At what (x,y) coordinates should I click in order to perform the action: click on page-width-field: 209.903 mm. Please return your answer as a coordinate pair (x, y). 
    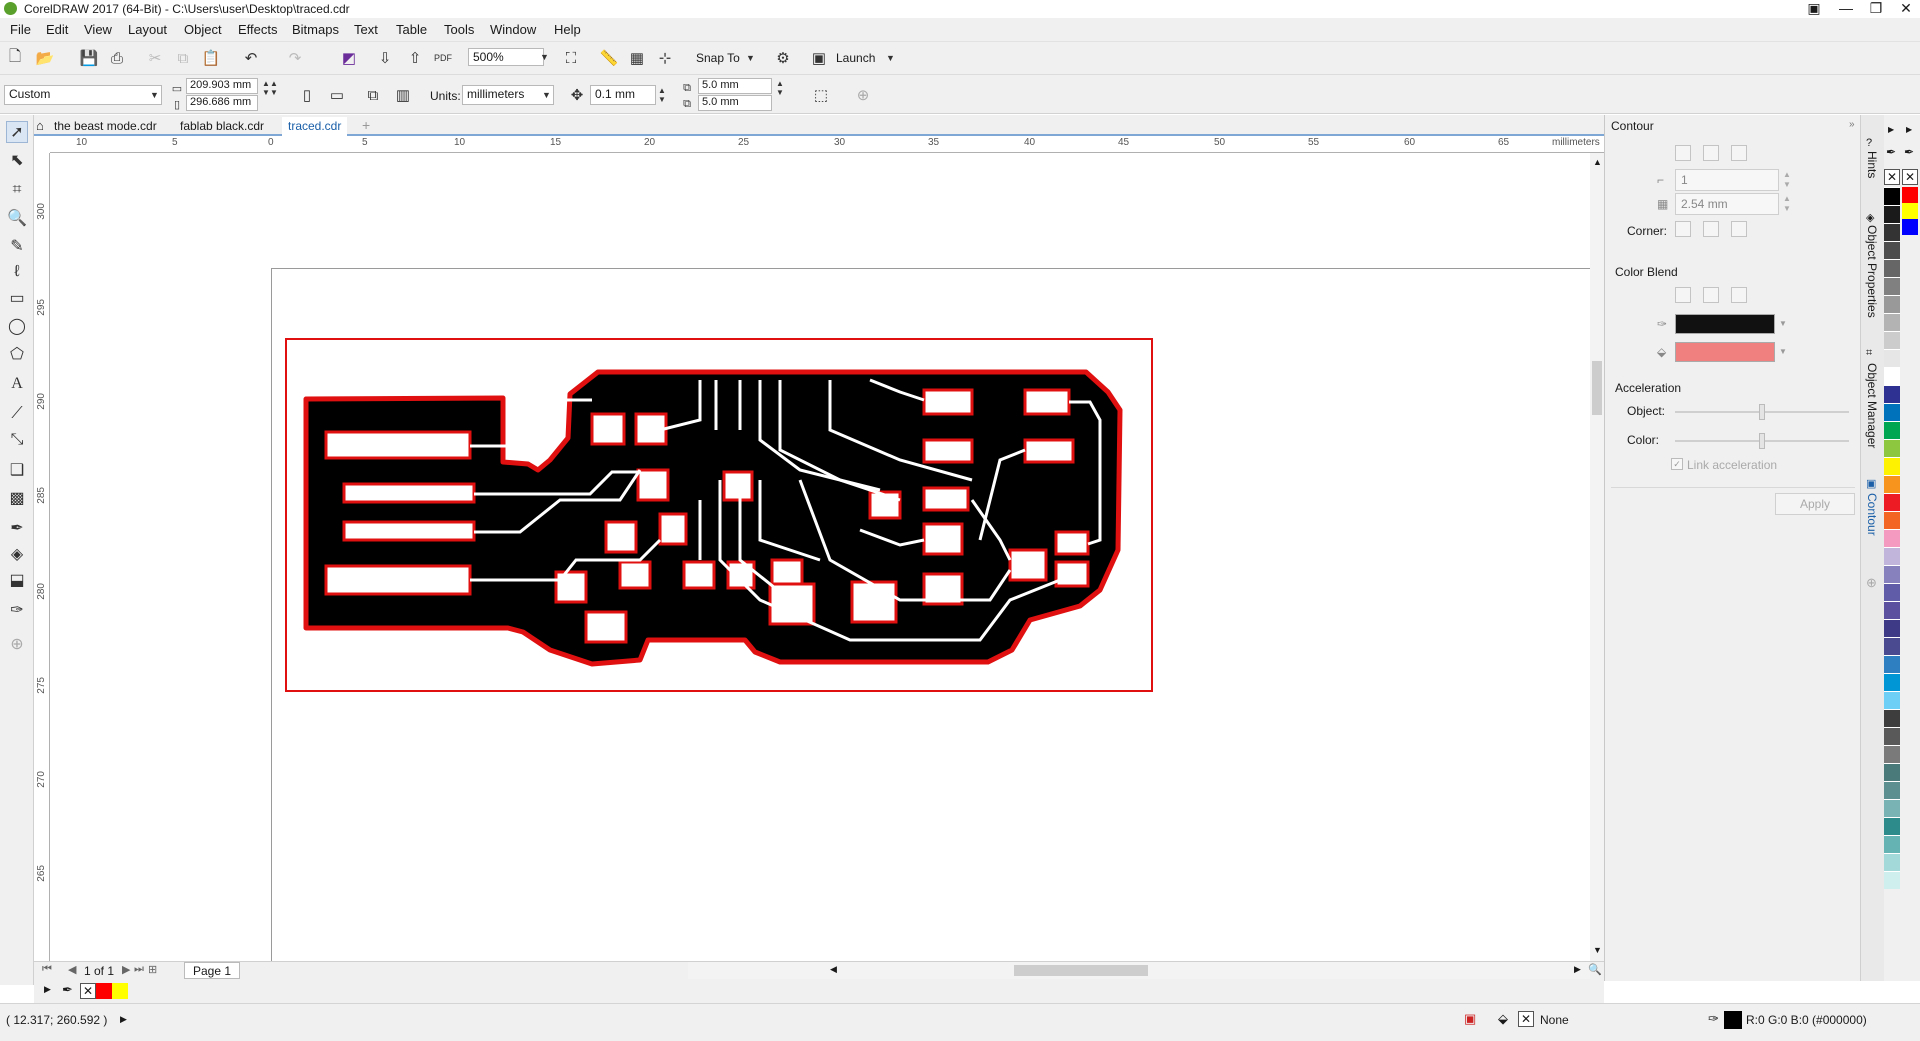
    Looking at the image, I should click on (222, 86).